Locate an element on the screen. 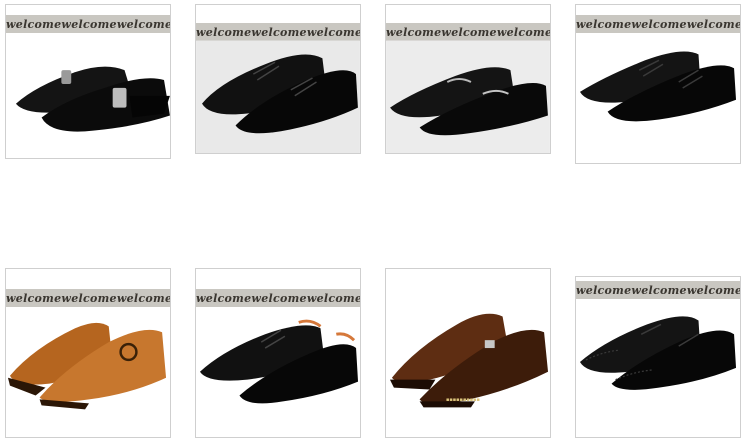 This screenshot has width=746, height=440. horsebit-loafer-image is located at coordinates (468, 96).